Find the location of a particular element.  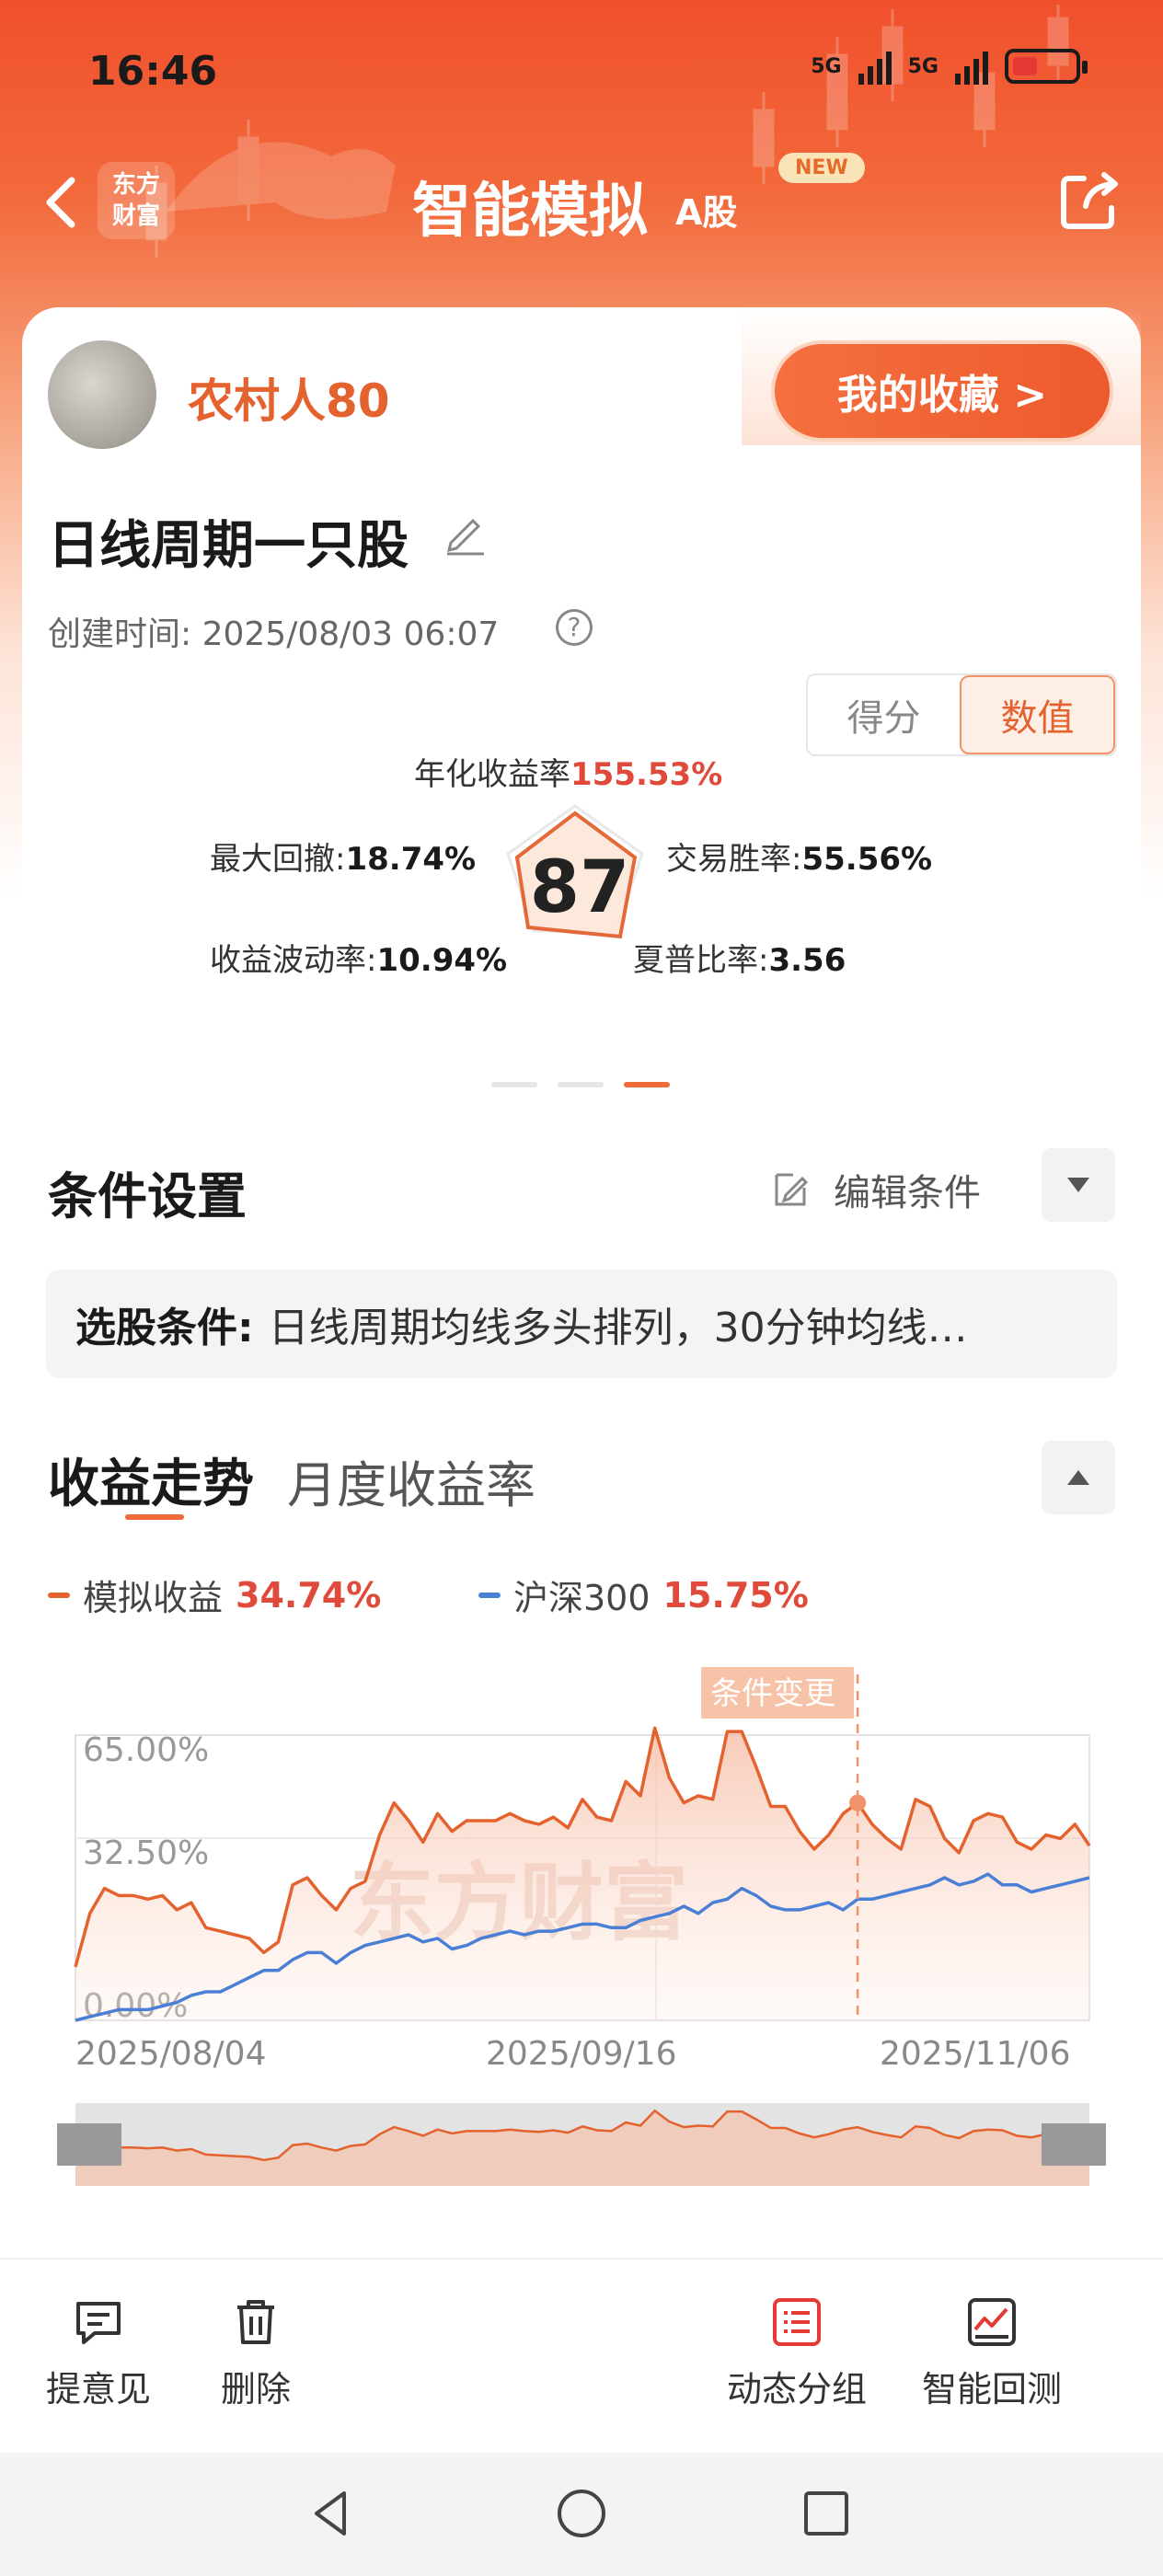

condition-change-dot is located at coordinates (858, 1802).